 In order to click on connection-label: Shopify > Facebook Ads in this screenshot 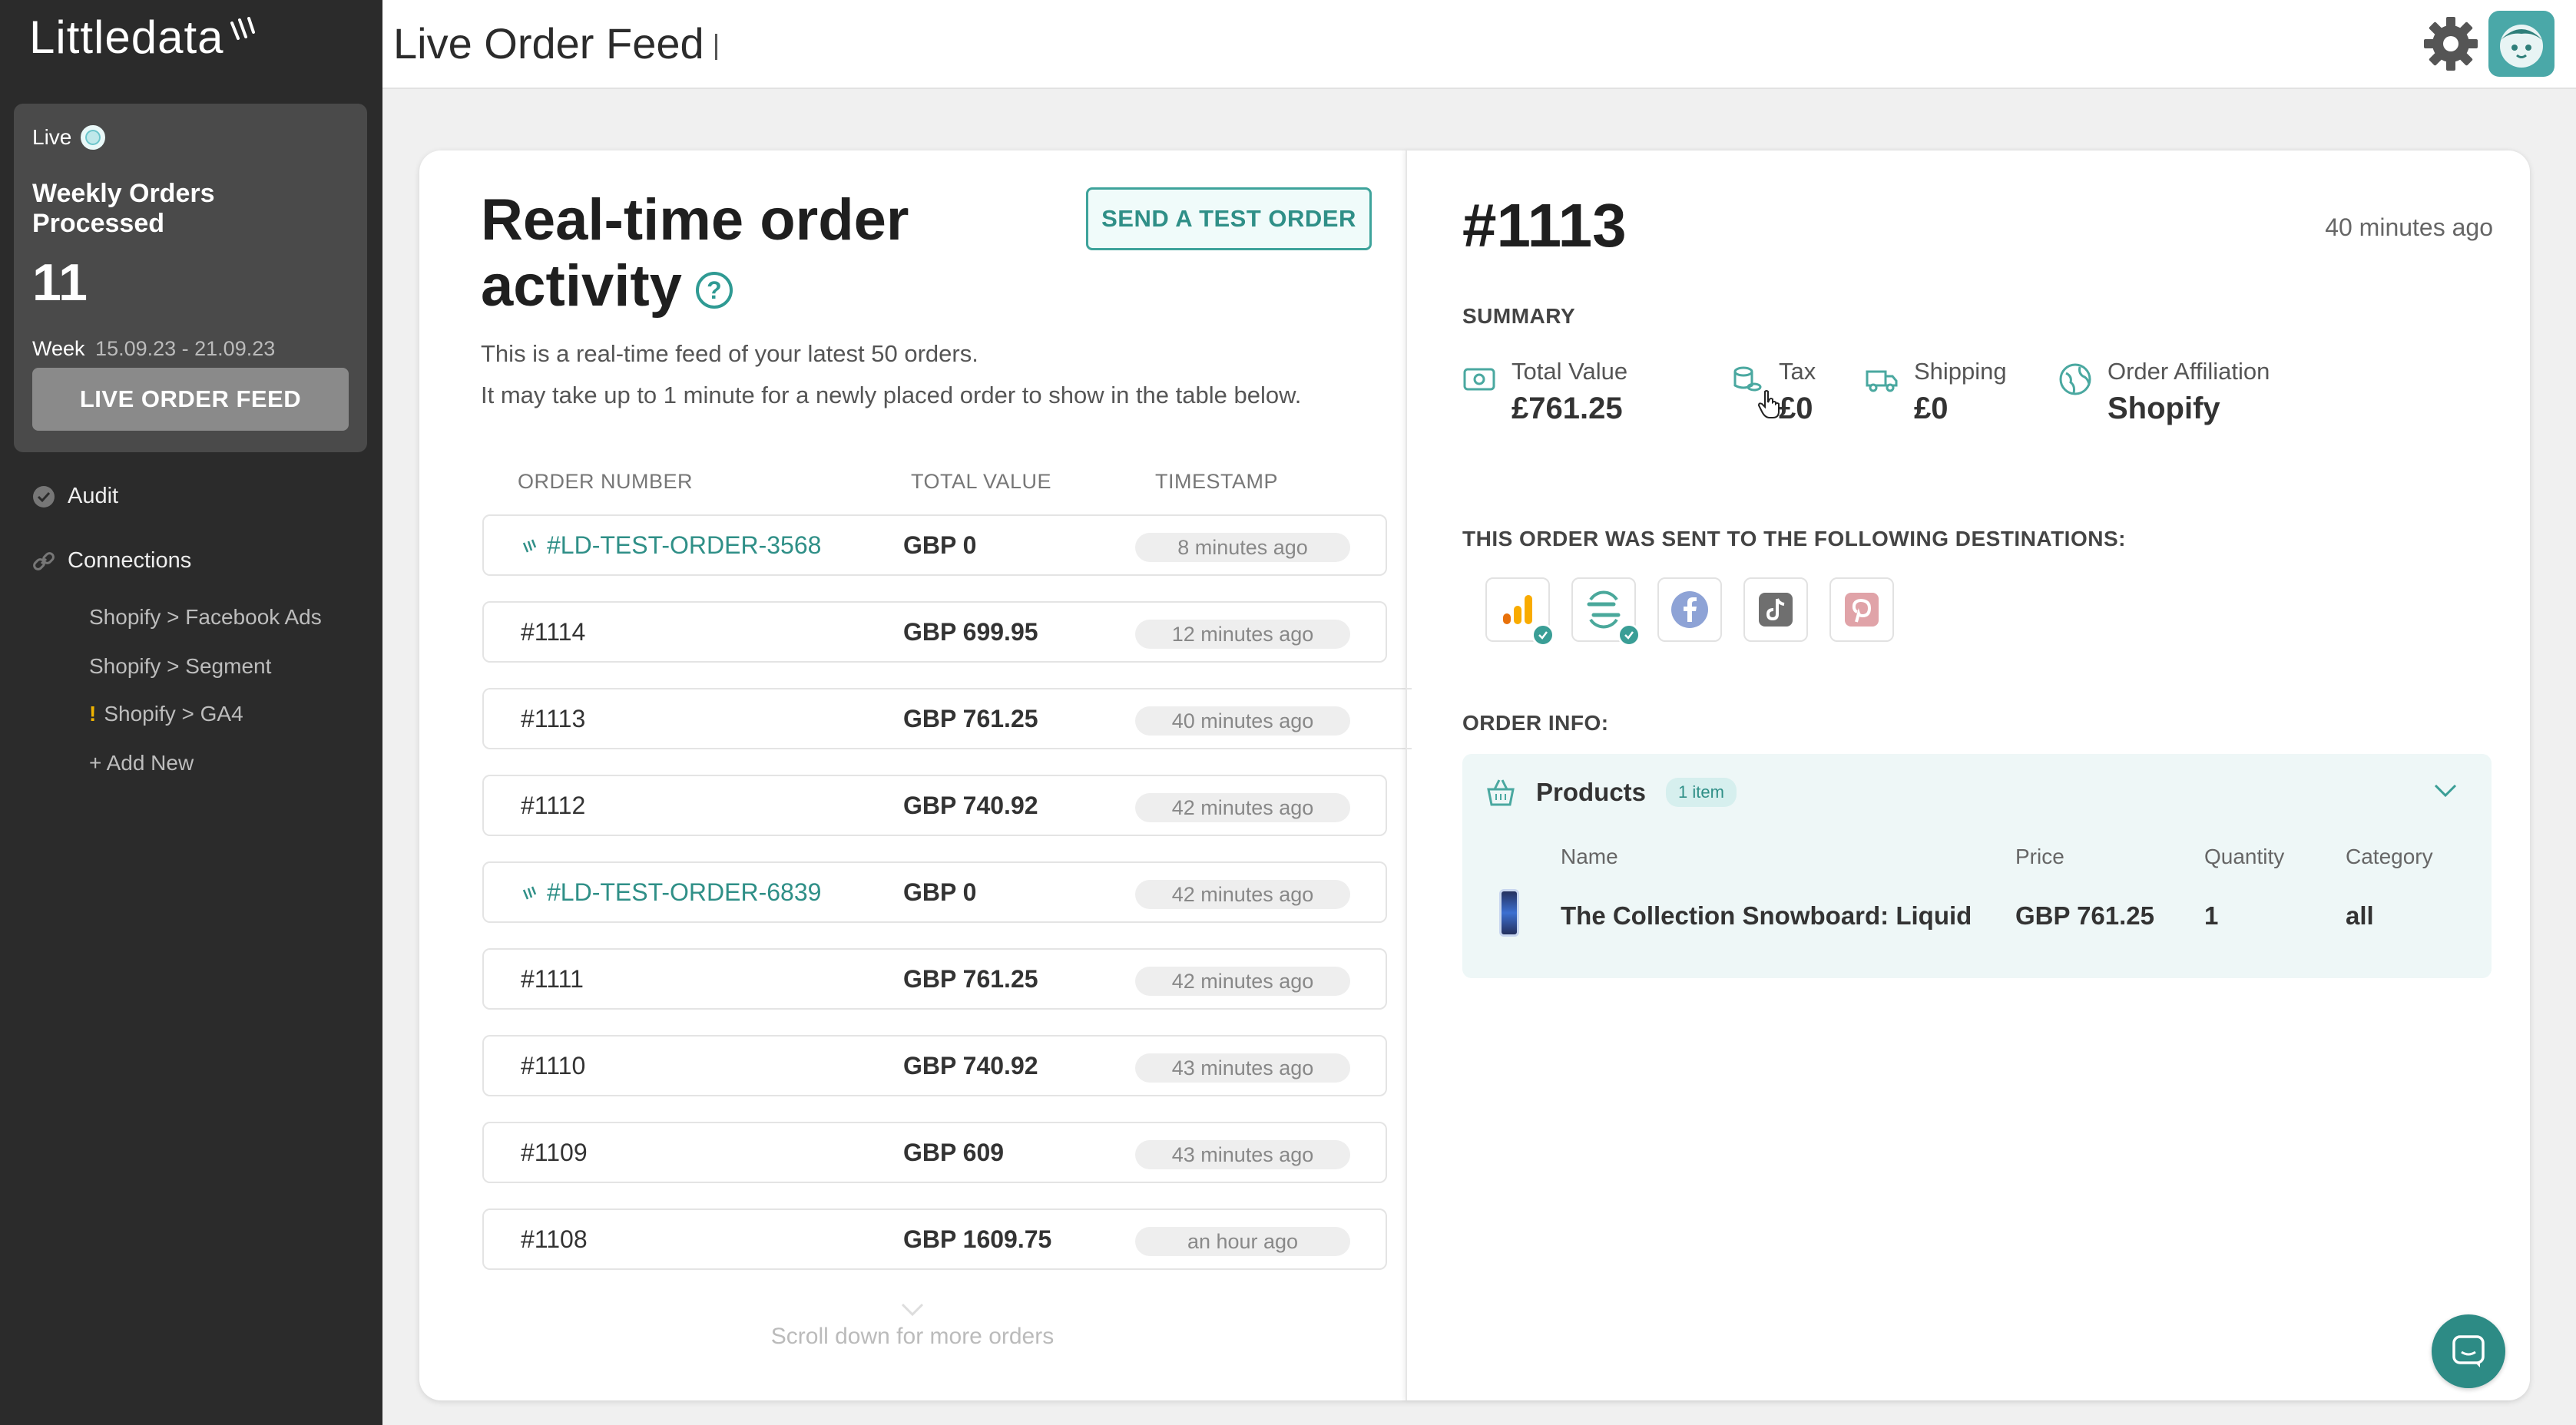, I will do `click(205, 617)`.